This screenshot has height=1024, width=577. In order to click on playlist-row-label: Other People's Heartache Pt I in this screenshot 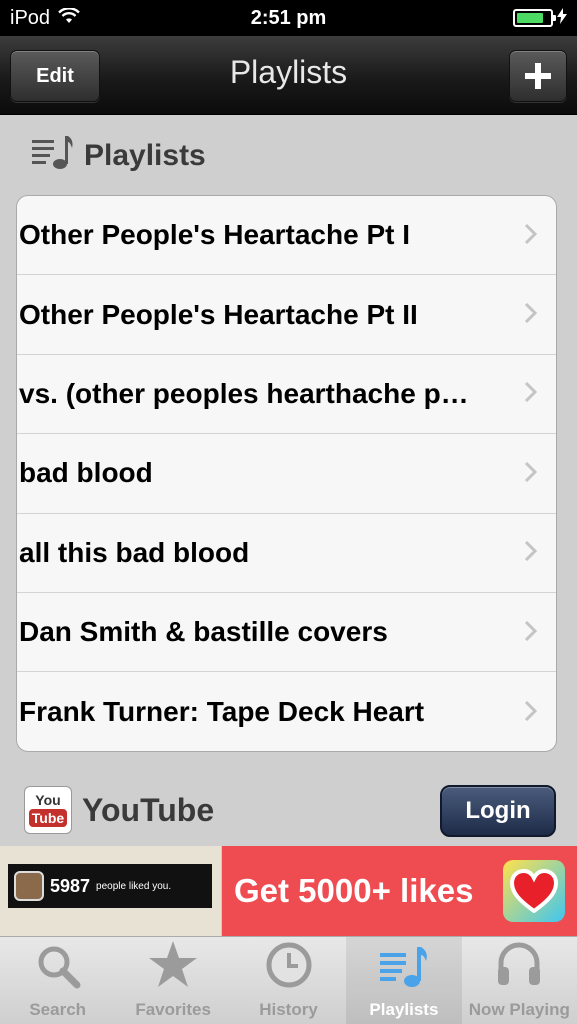, I will do `click(215, 235)`.